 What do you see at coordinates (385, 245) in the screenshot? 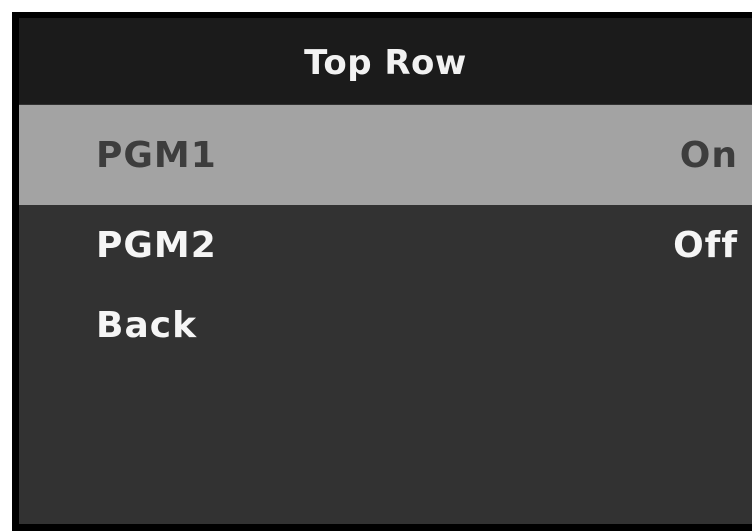
I see `menu-item-pgm2: PGM2 Off` at bounding box center [385, 245].